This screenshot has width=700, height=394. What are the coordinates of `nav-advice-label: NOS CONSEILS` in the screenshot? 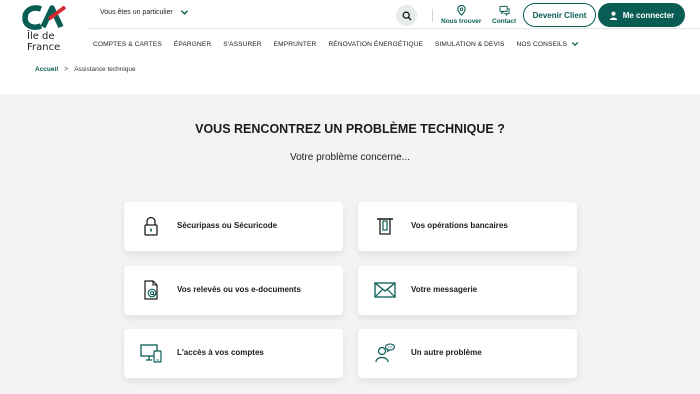 It's located at (542, 44).